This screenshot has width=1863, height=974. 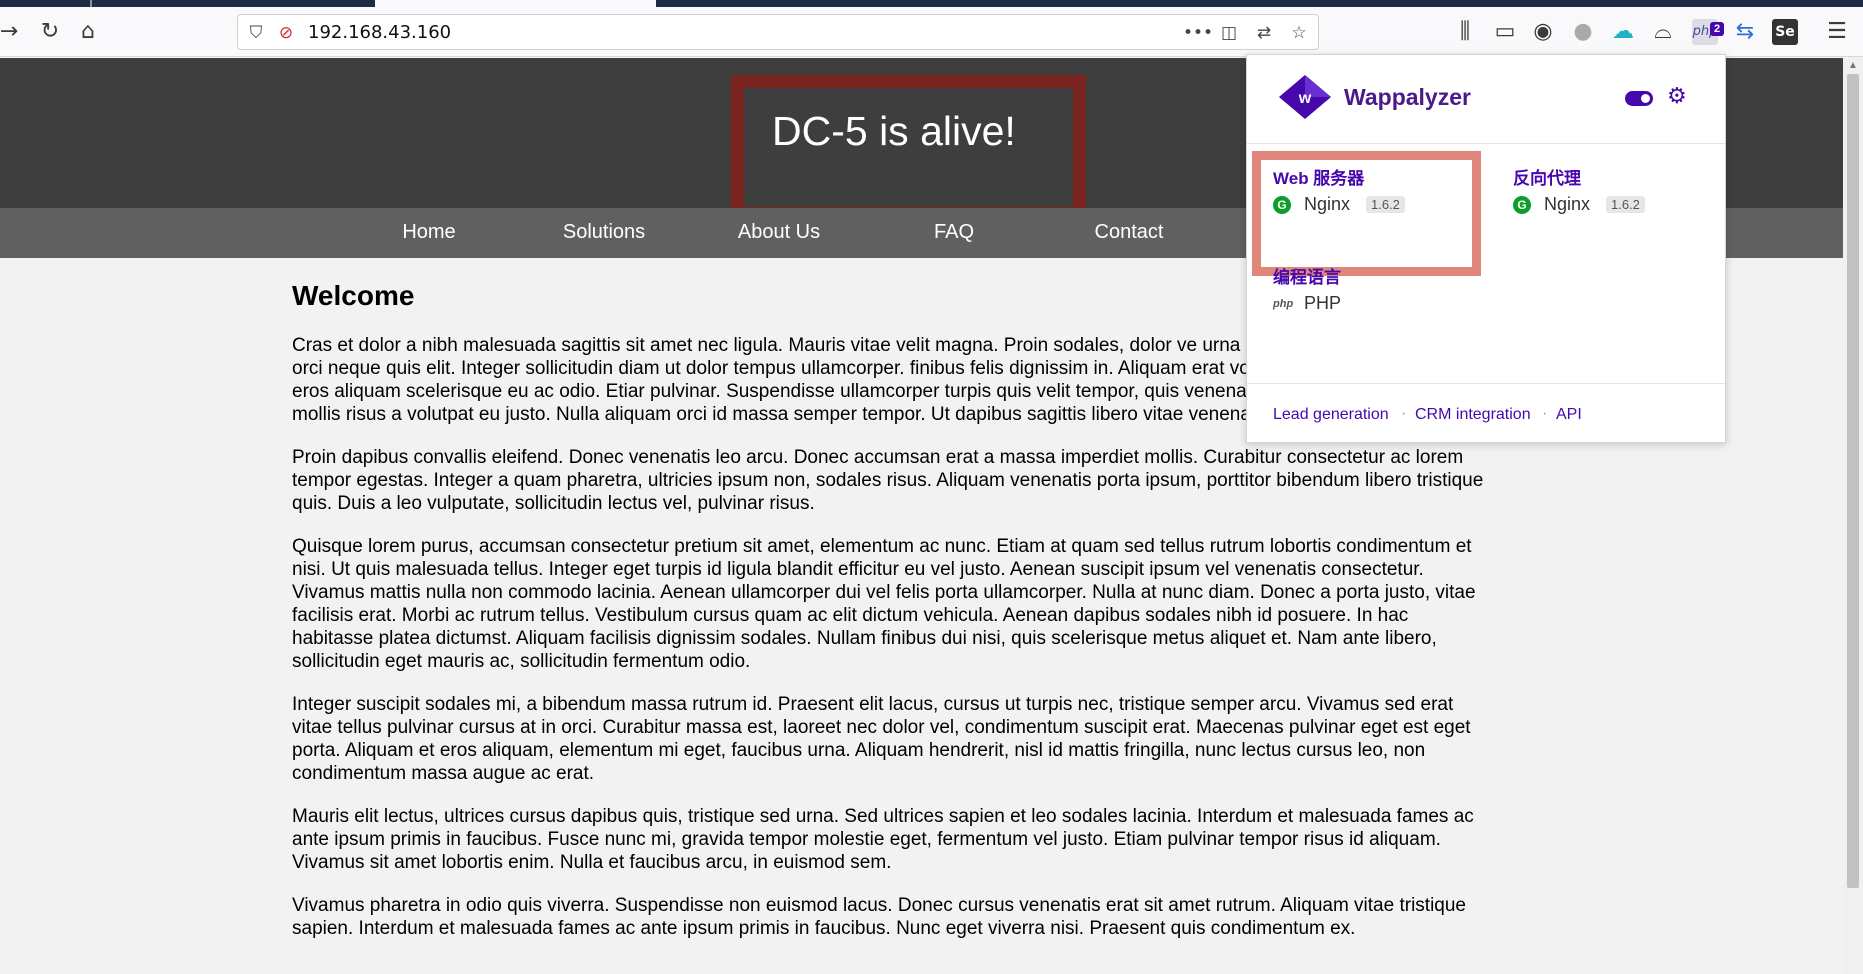 What do you see at coordinates (379, 32) in the screenshot?
I see `url-text: 192.168.43.160` at bounding box center [379, 32].